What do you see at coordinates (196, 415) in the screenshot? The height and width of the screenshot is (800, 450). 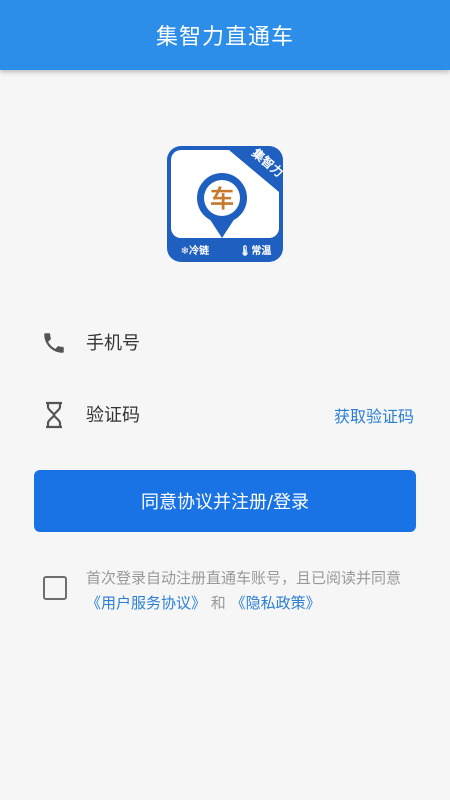 I see `code-input` at bounding box center [196, 415].